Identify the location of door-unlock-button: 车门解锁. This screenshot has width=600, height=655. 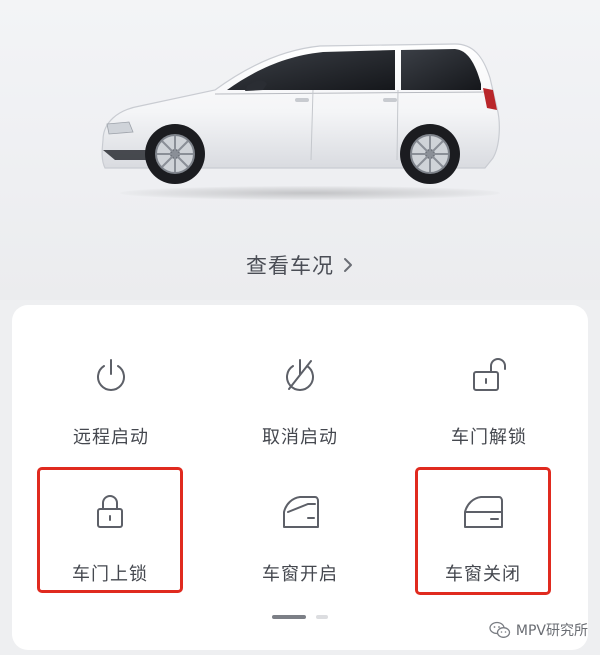
(489, 390).